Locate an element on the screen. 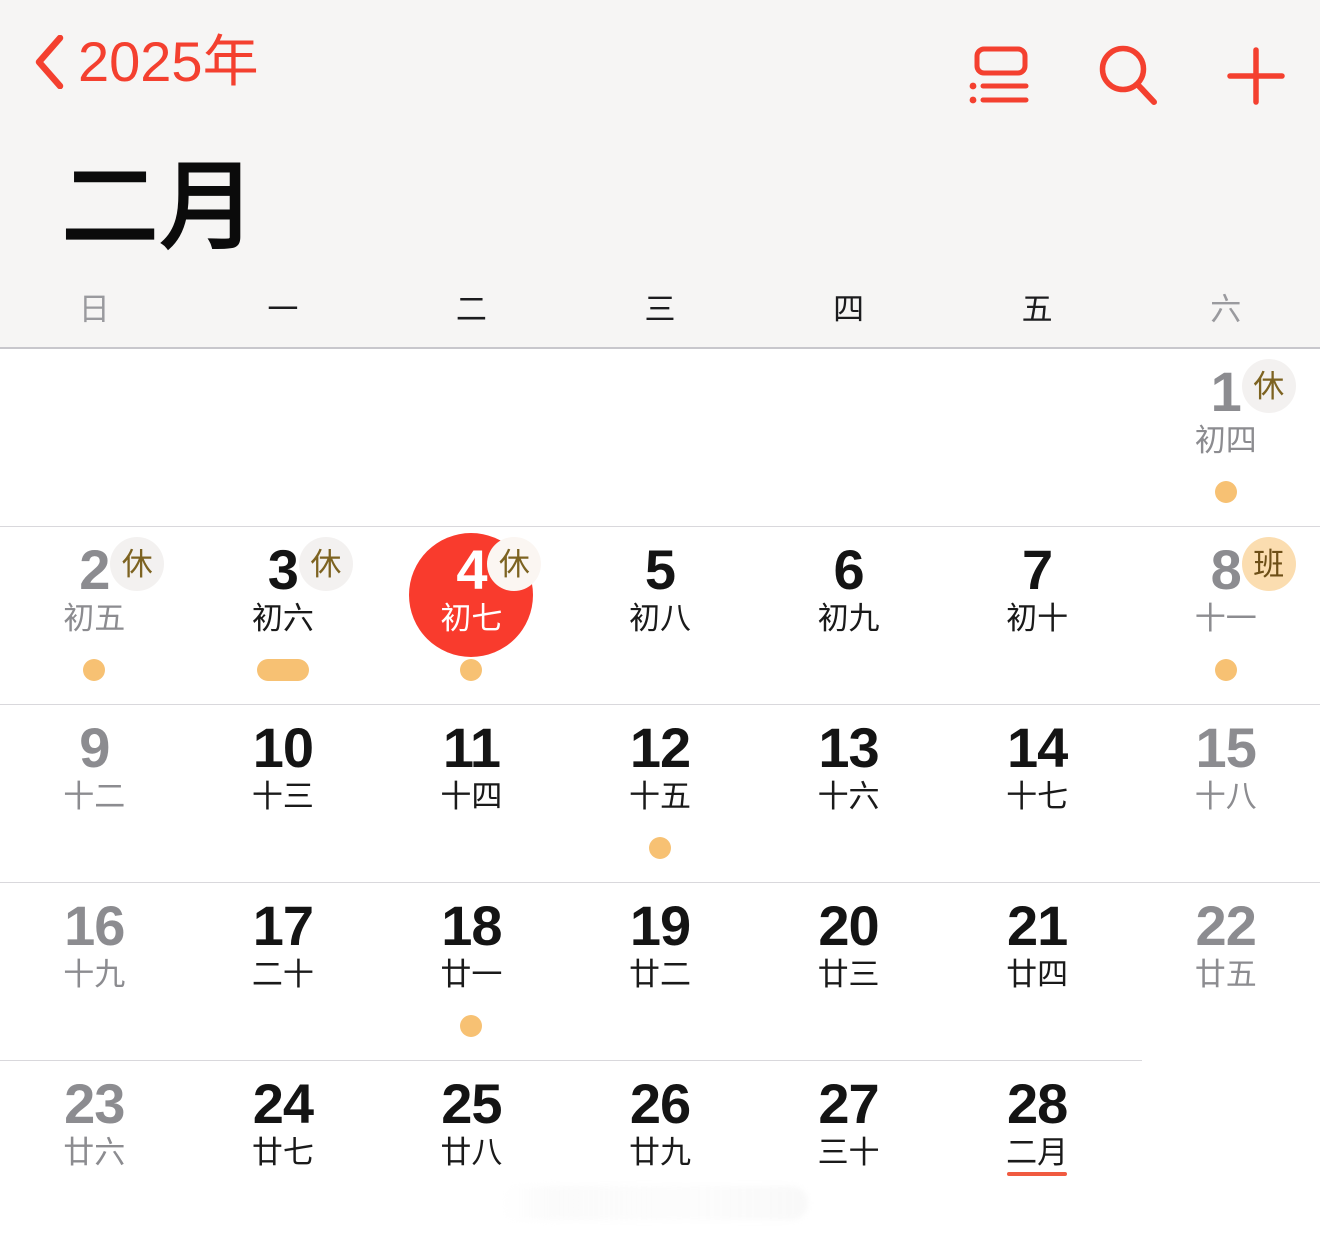 The width and height of the screenshot is (1320, 1242). day-cell-6: 6 初九 is located at coordinates (848, 616).